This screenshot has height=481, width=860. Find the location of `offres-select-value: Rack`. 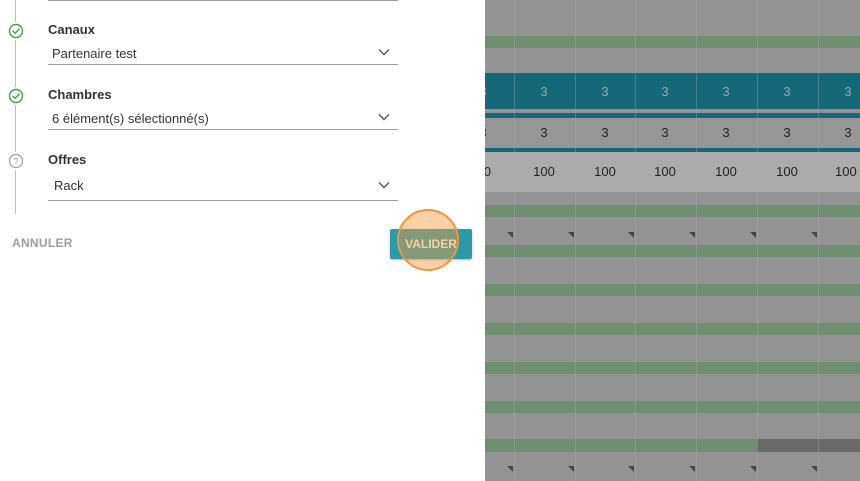

offres-select-value: Rack is located at coordinates (69, 185).